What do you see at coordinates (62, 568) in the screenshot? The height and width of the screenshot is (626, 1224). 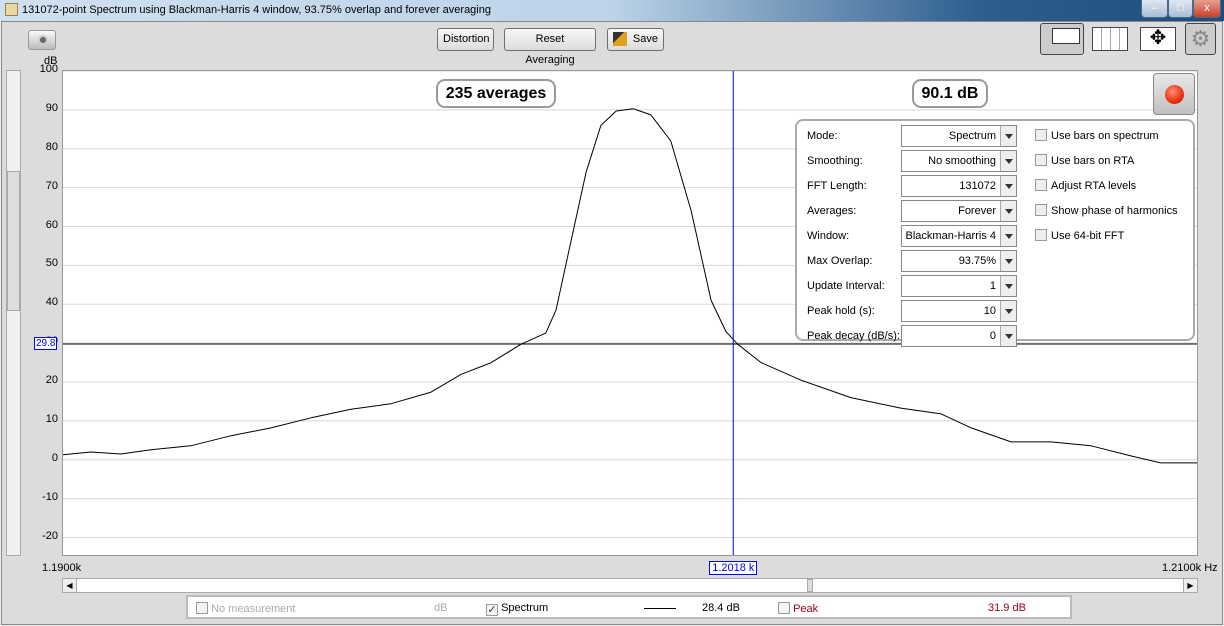 I see `x-axis-start-label: 1.1900k` at bounding box center [62, 568].